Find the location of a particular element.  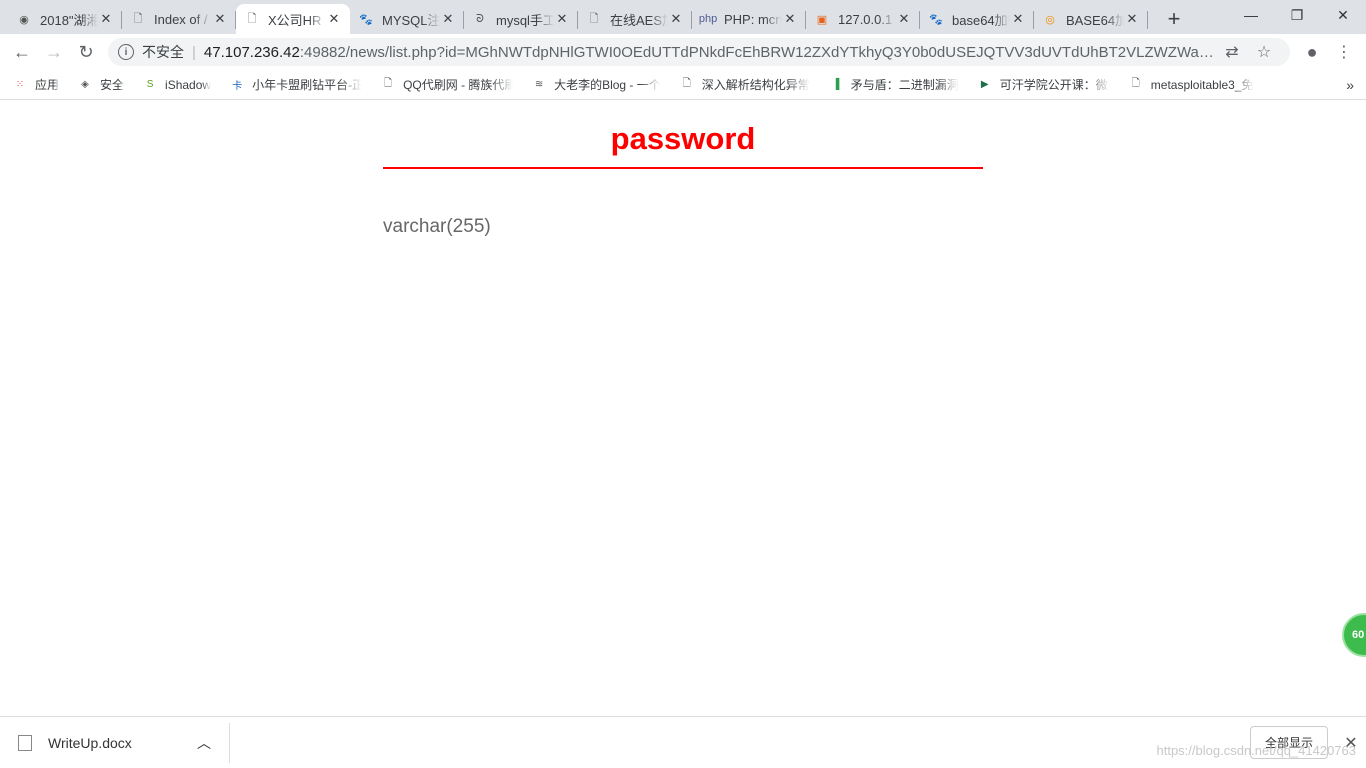

bookmark: 🗋 深入解析结构化异常 is located at coordinates (744, 84).